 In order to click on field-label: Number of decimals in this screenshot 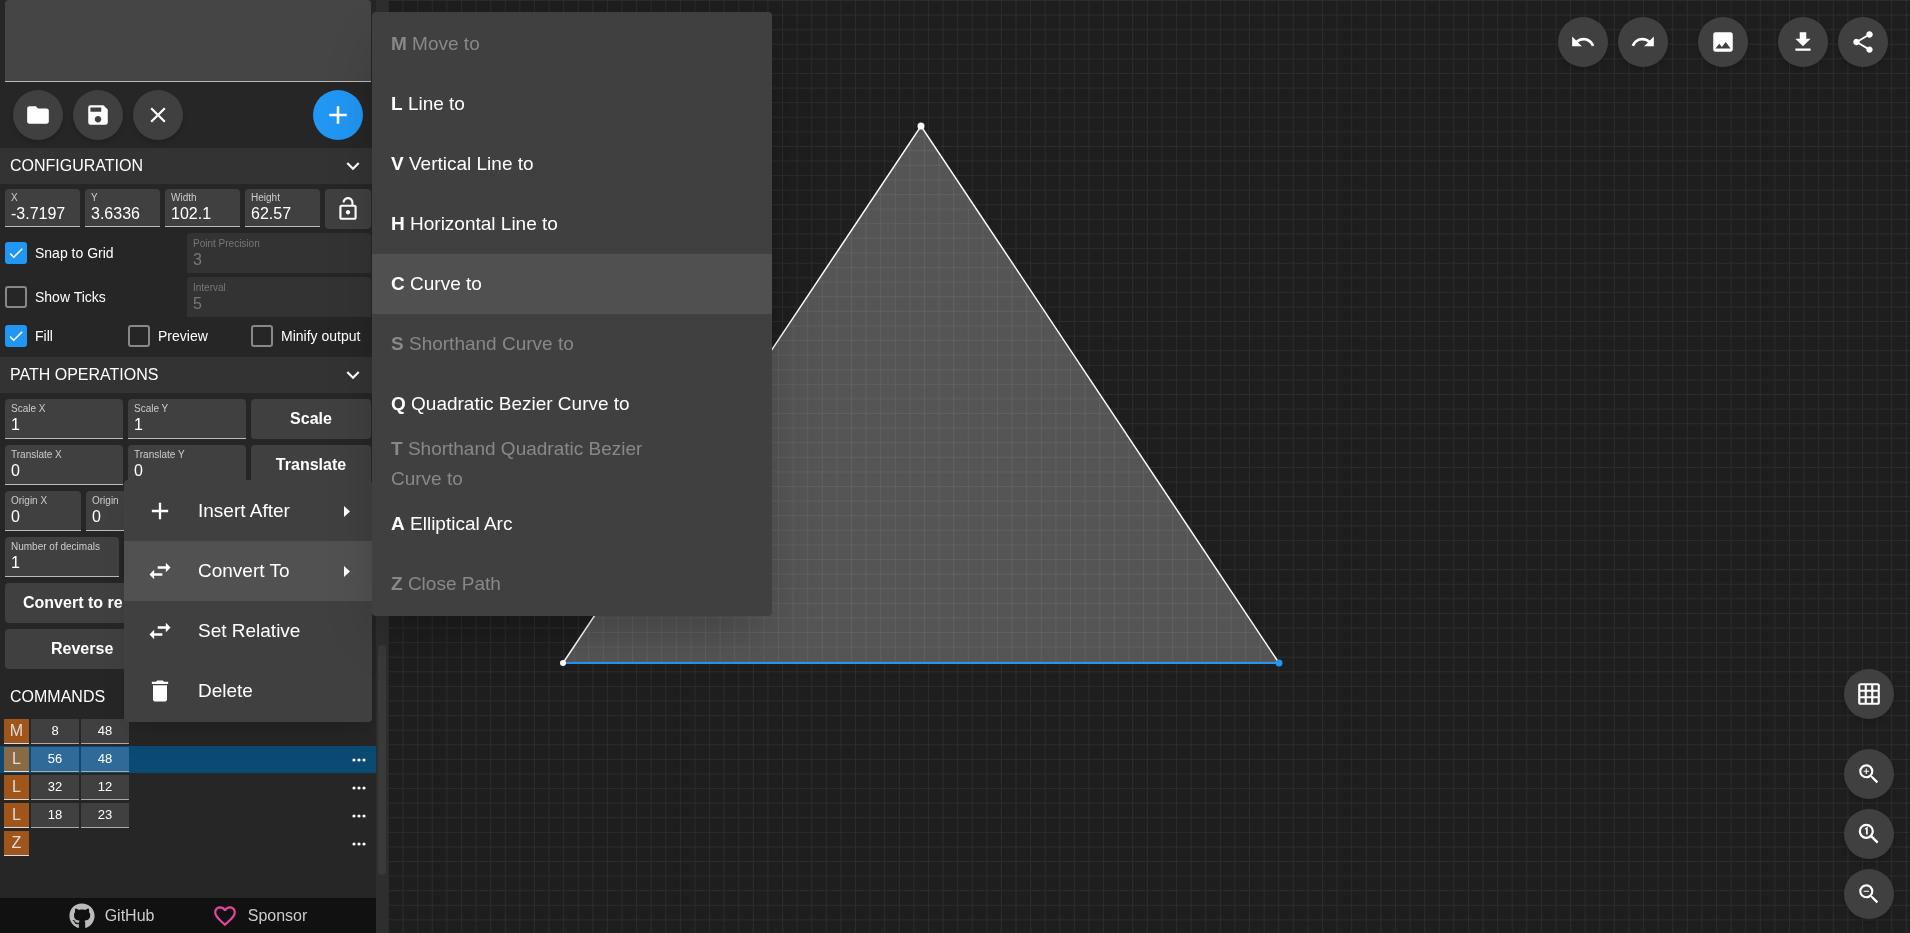, I will do `click(56, 547)`.